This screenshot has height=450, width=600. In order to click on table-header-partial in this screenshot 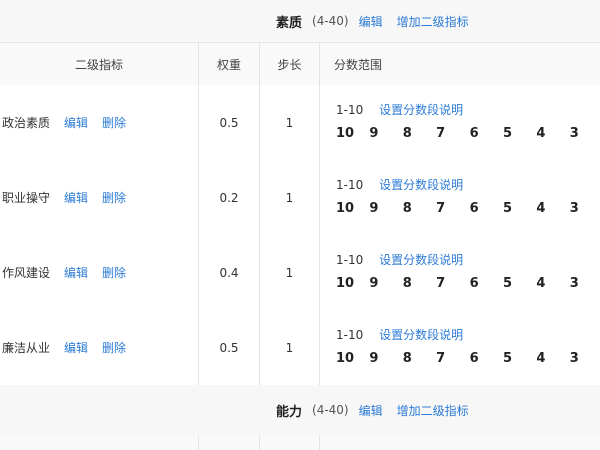, I will do `click(300, 442)`.